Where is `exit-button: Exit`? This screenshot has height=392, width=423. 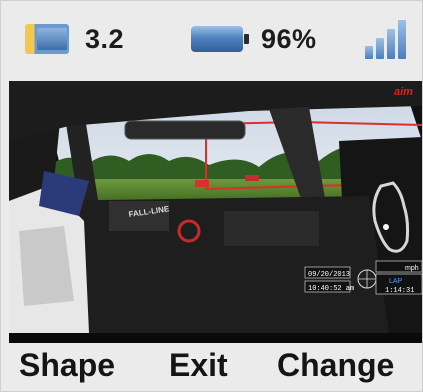 exit-button: Exit is located at coordinates (198, 365).